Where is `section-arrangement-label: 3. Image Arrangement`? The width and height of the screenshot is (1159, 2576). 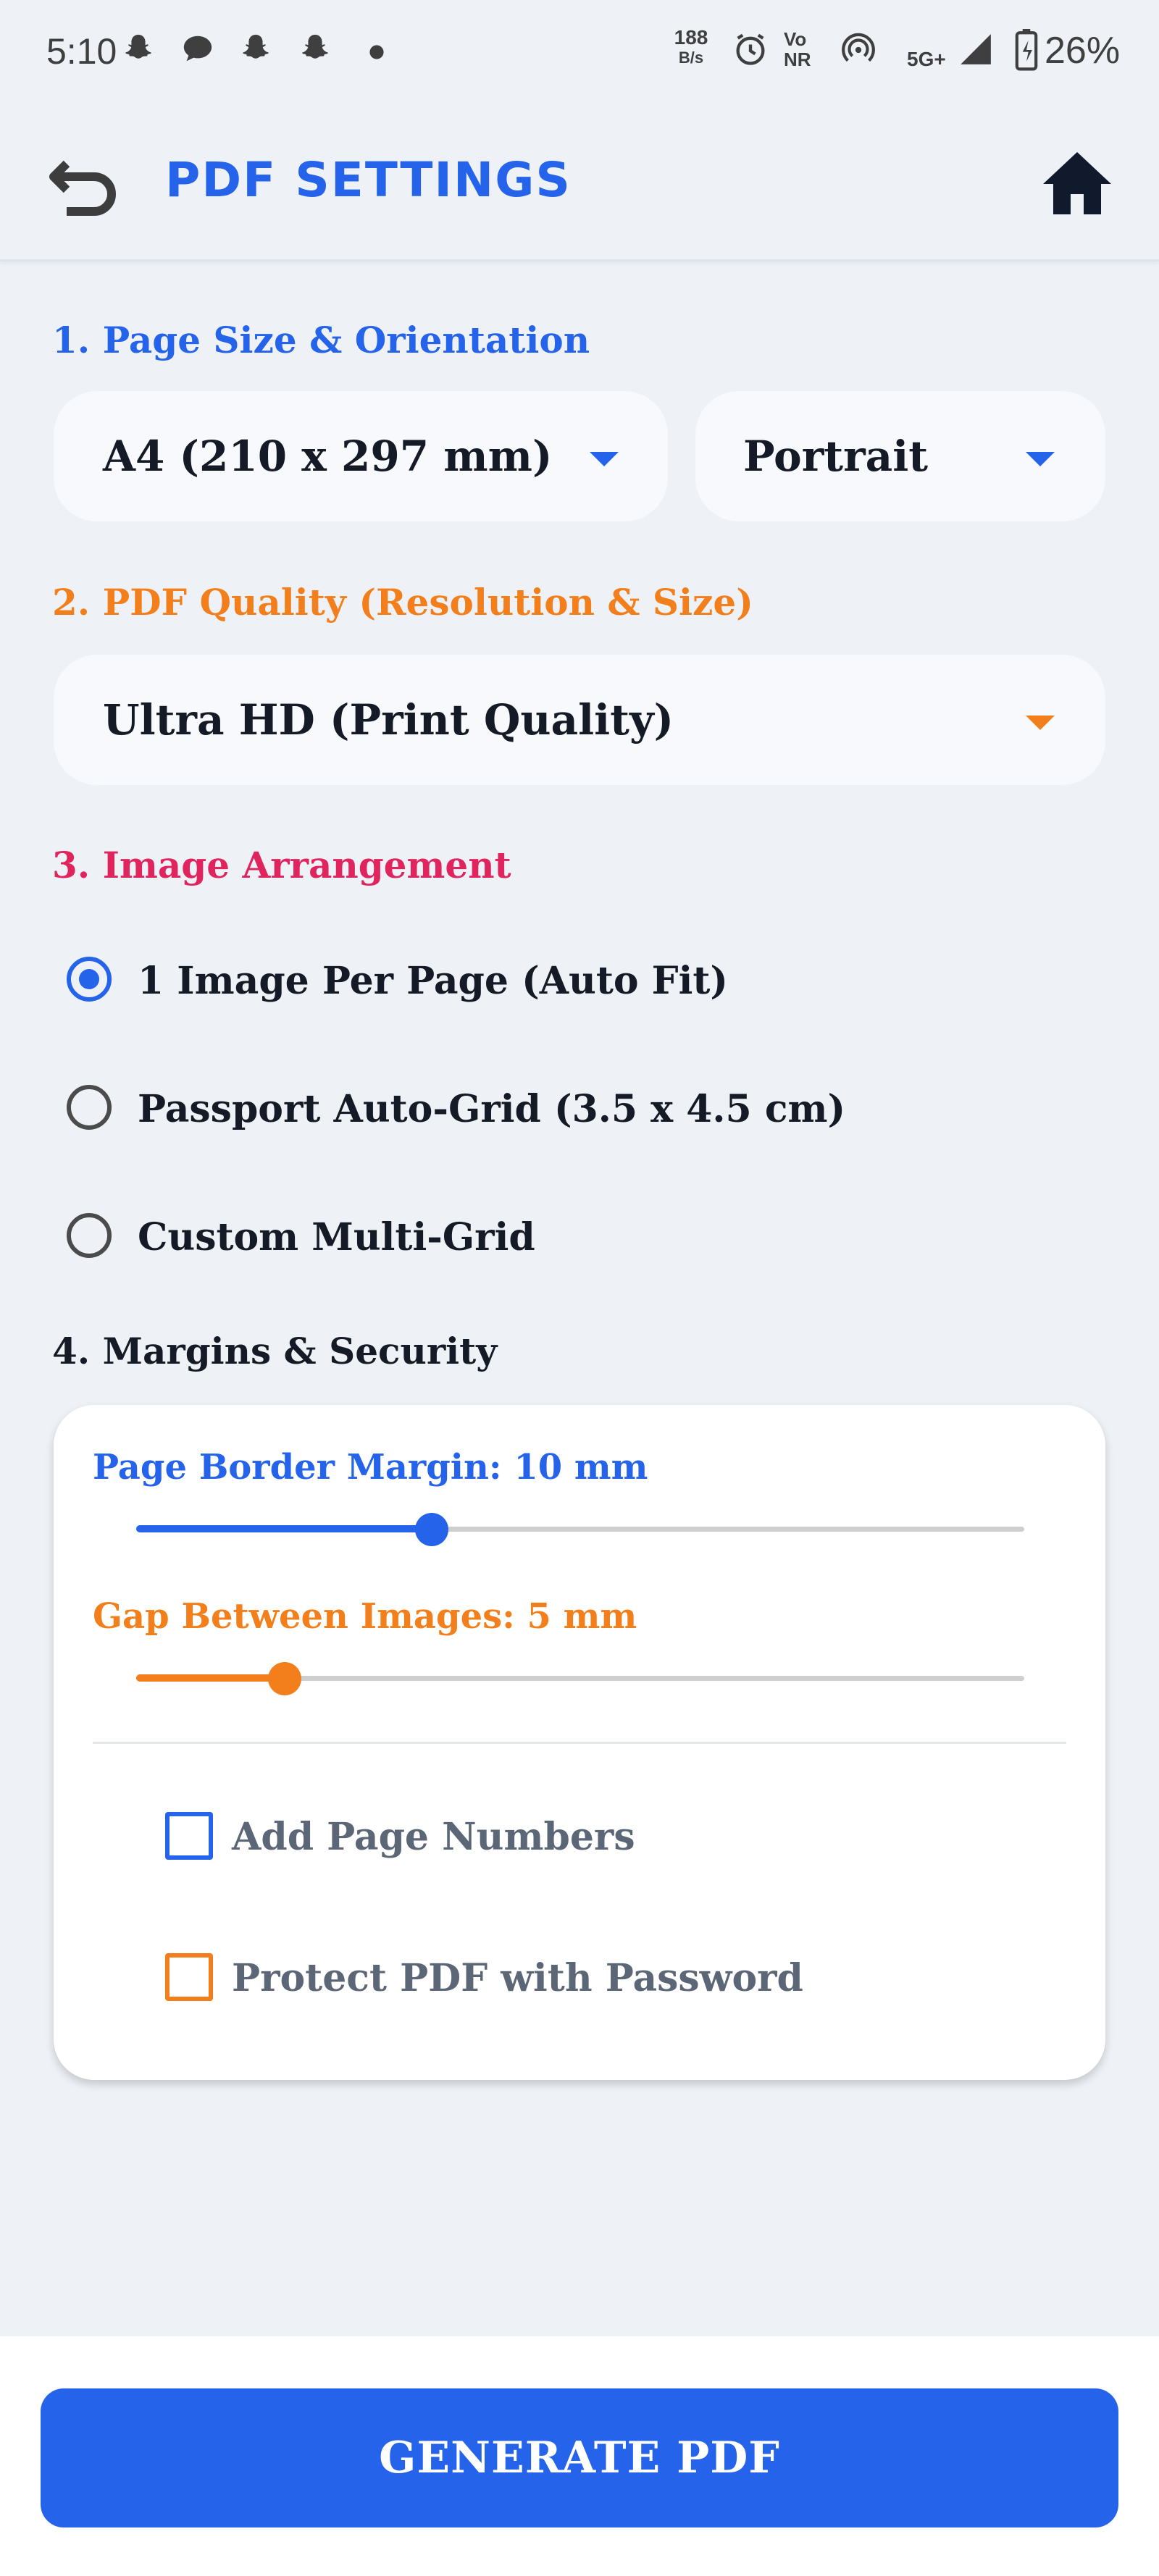 section-arrangement-label: 3. Image Arrangement is located at coordinates (282, 865).